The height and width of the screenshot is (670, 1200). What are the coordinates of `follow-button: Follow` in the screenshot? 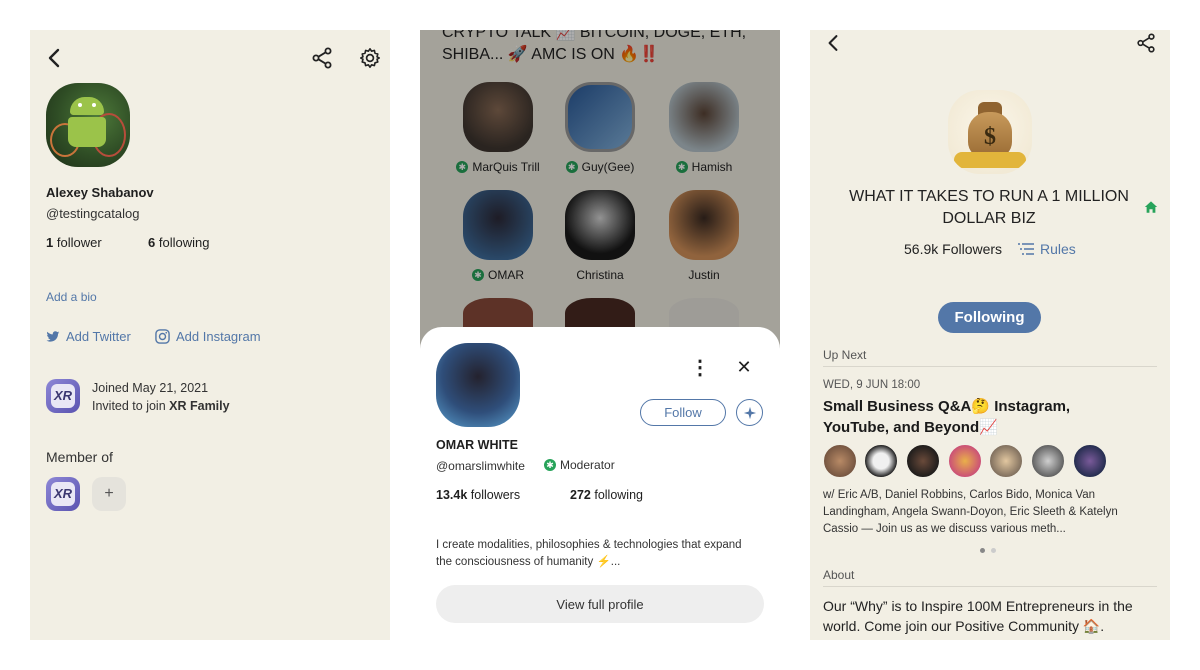 It's located at (683, 412).